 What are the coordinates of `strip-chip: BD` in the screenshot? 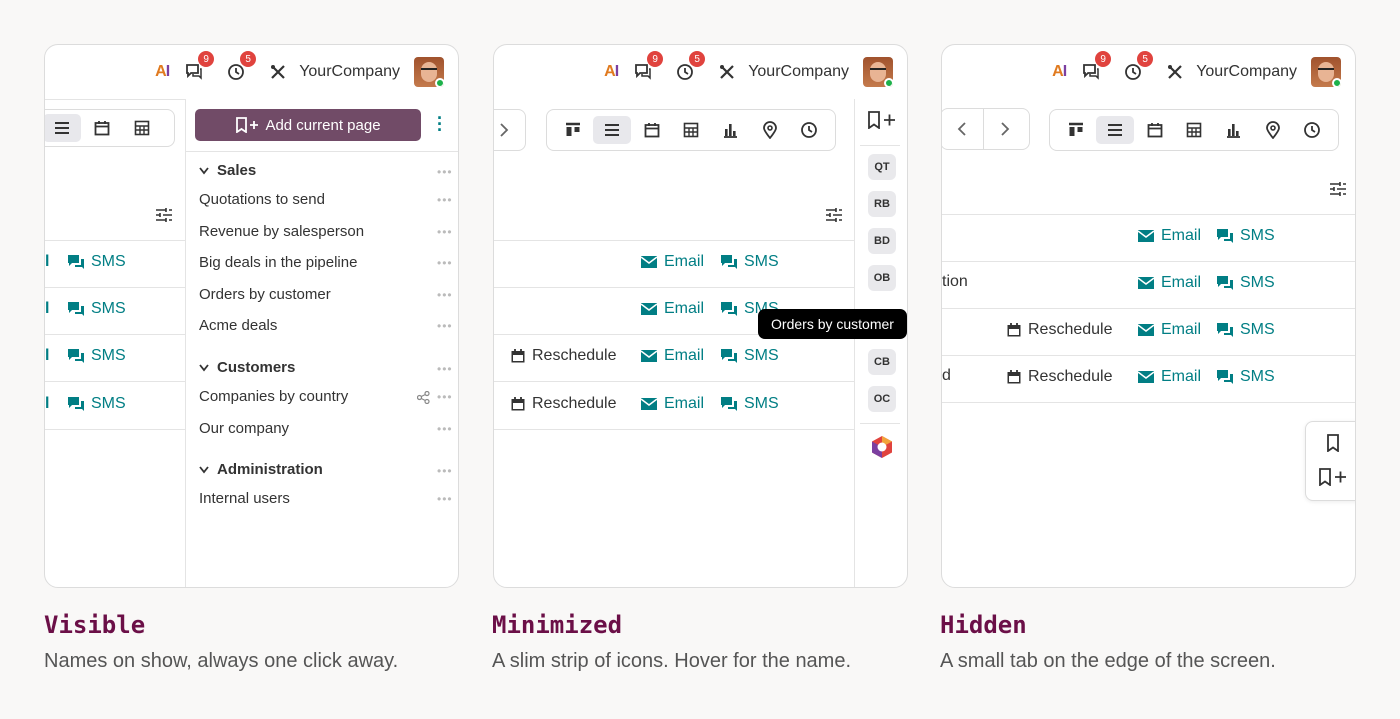 It's located at (882, 241).